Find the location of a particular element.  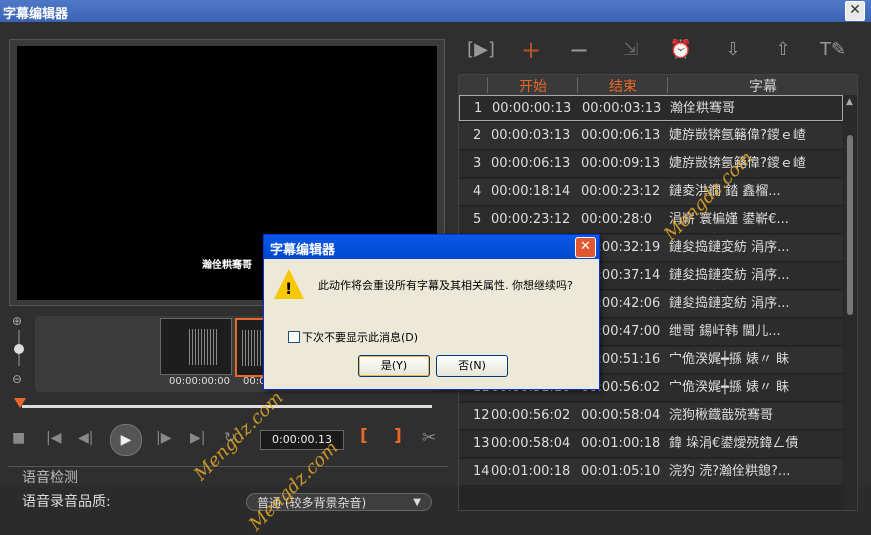

clip-timecode: 00:00:00:00 is located at coordinates (200, 381).